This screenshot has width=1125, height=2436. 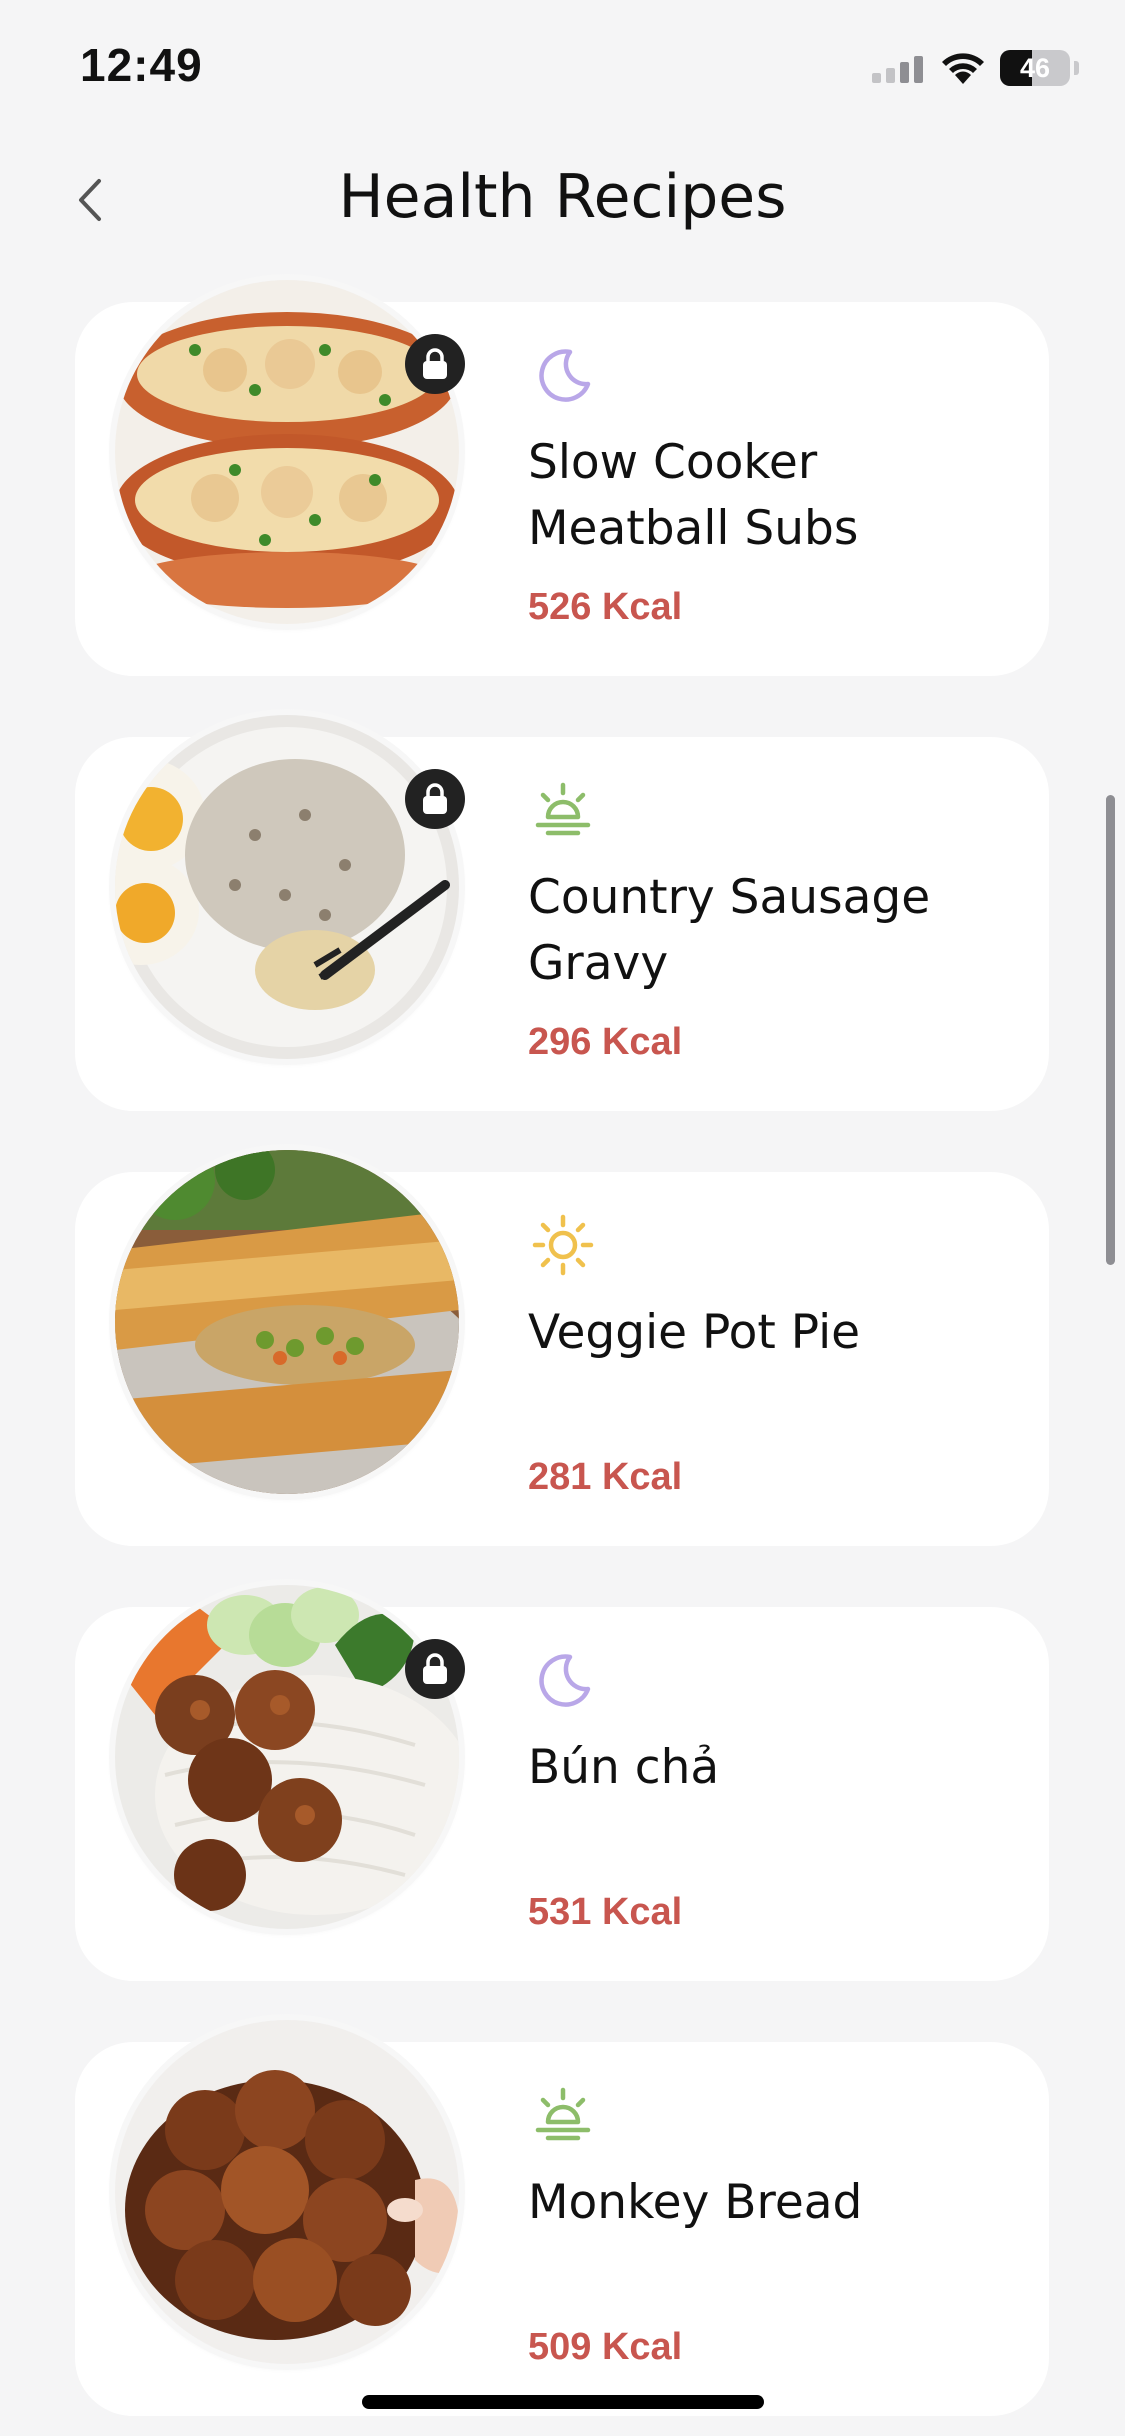 What do you see at coordinates (562, 197) in the screenshot?
I see `page-title: Health Recipes` at bounding box center [562, 197].